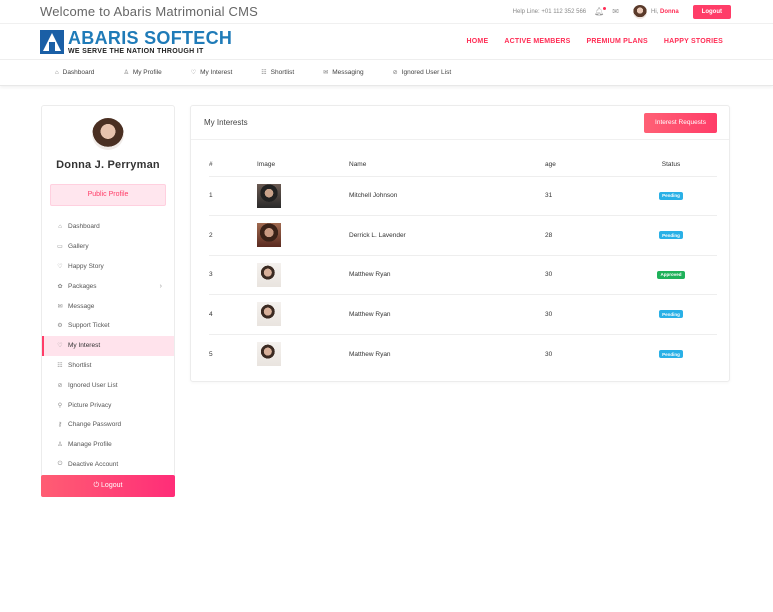 The height and width of the screenshot is (612, 773). Describe the element at coordinates (108, 165) in the screenshot. I see `profile-name: Donna J. Perryman` at that location.